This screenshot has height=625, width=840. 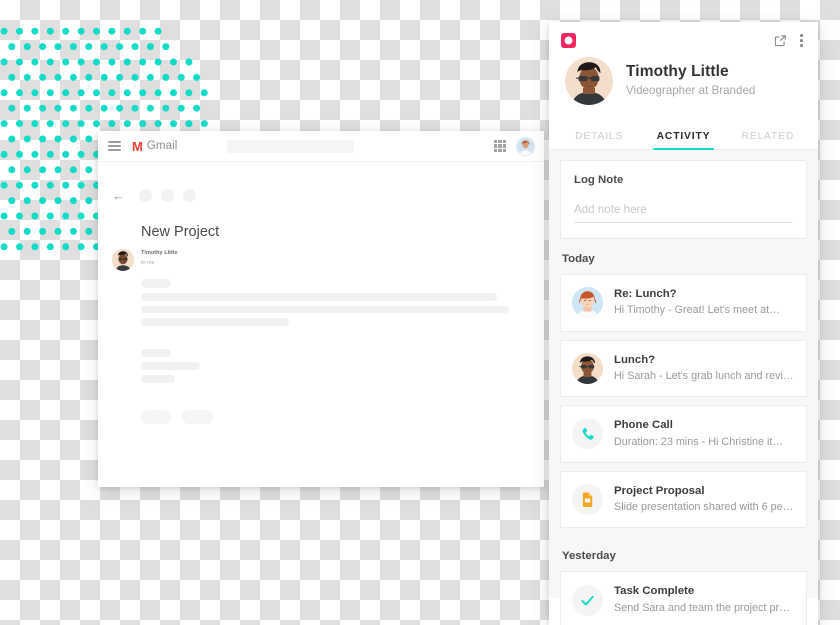 What do you see at coordinates (118, 195) in the screenshot?
I see `back-arrow-icon: ←` at bounding box center [118, 195].